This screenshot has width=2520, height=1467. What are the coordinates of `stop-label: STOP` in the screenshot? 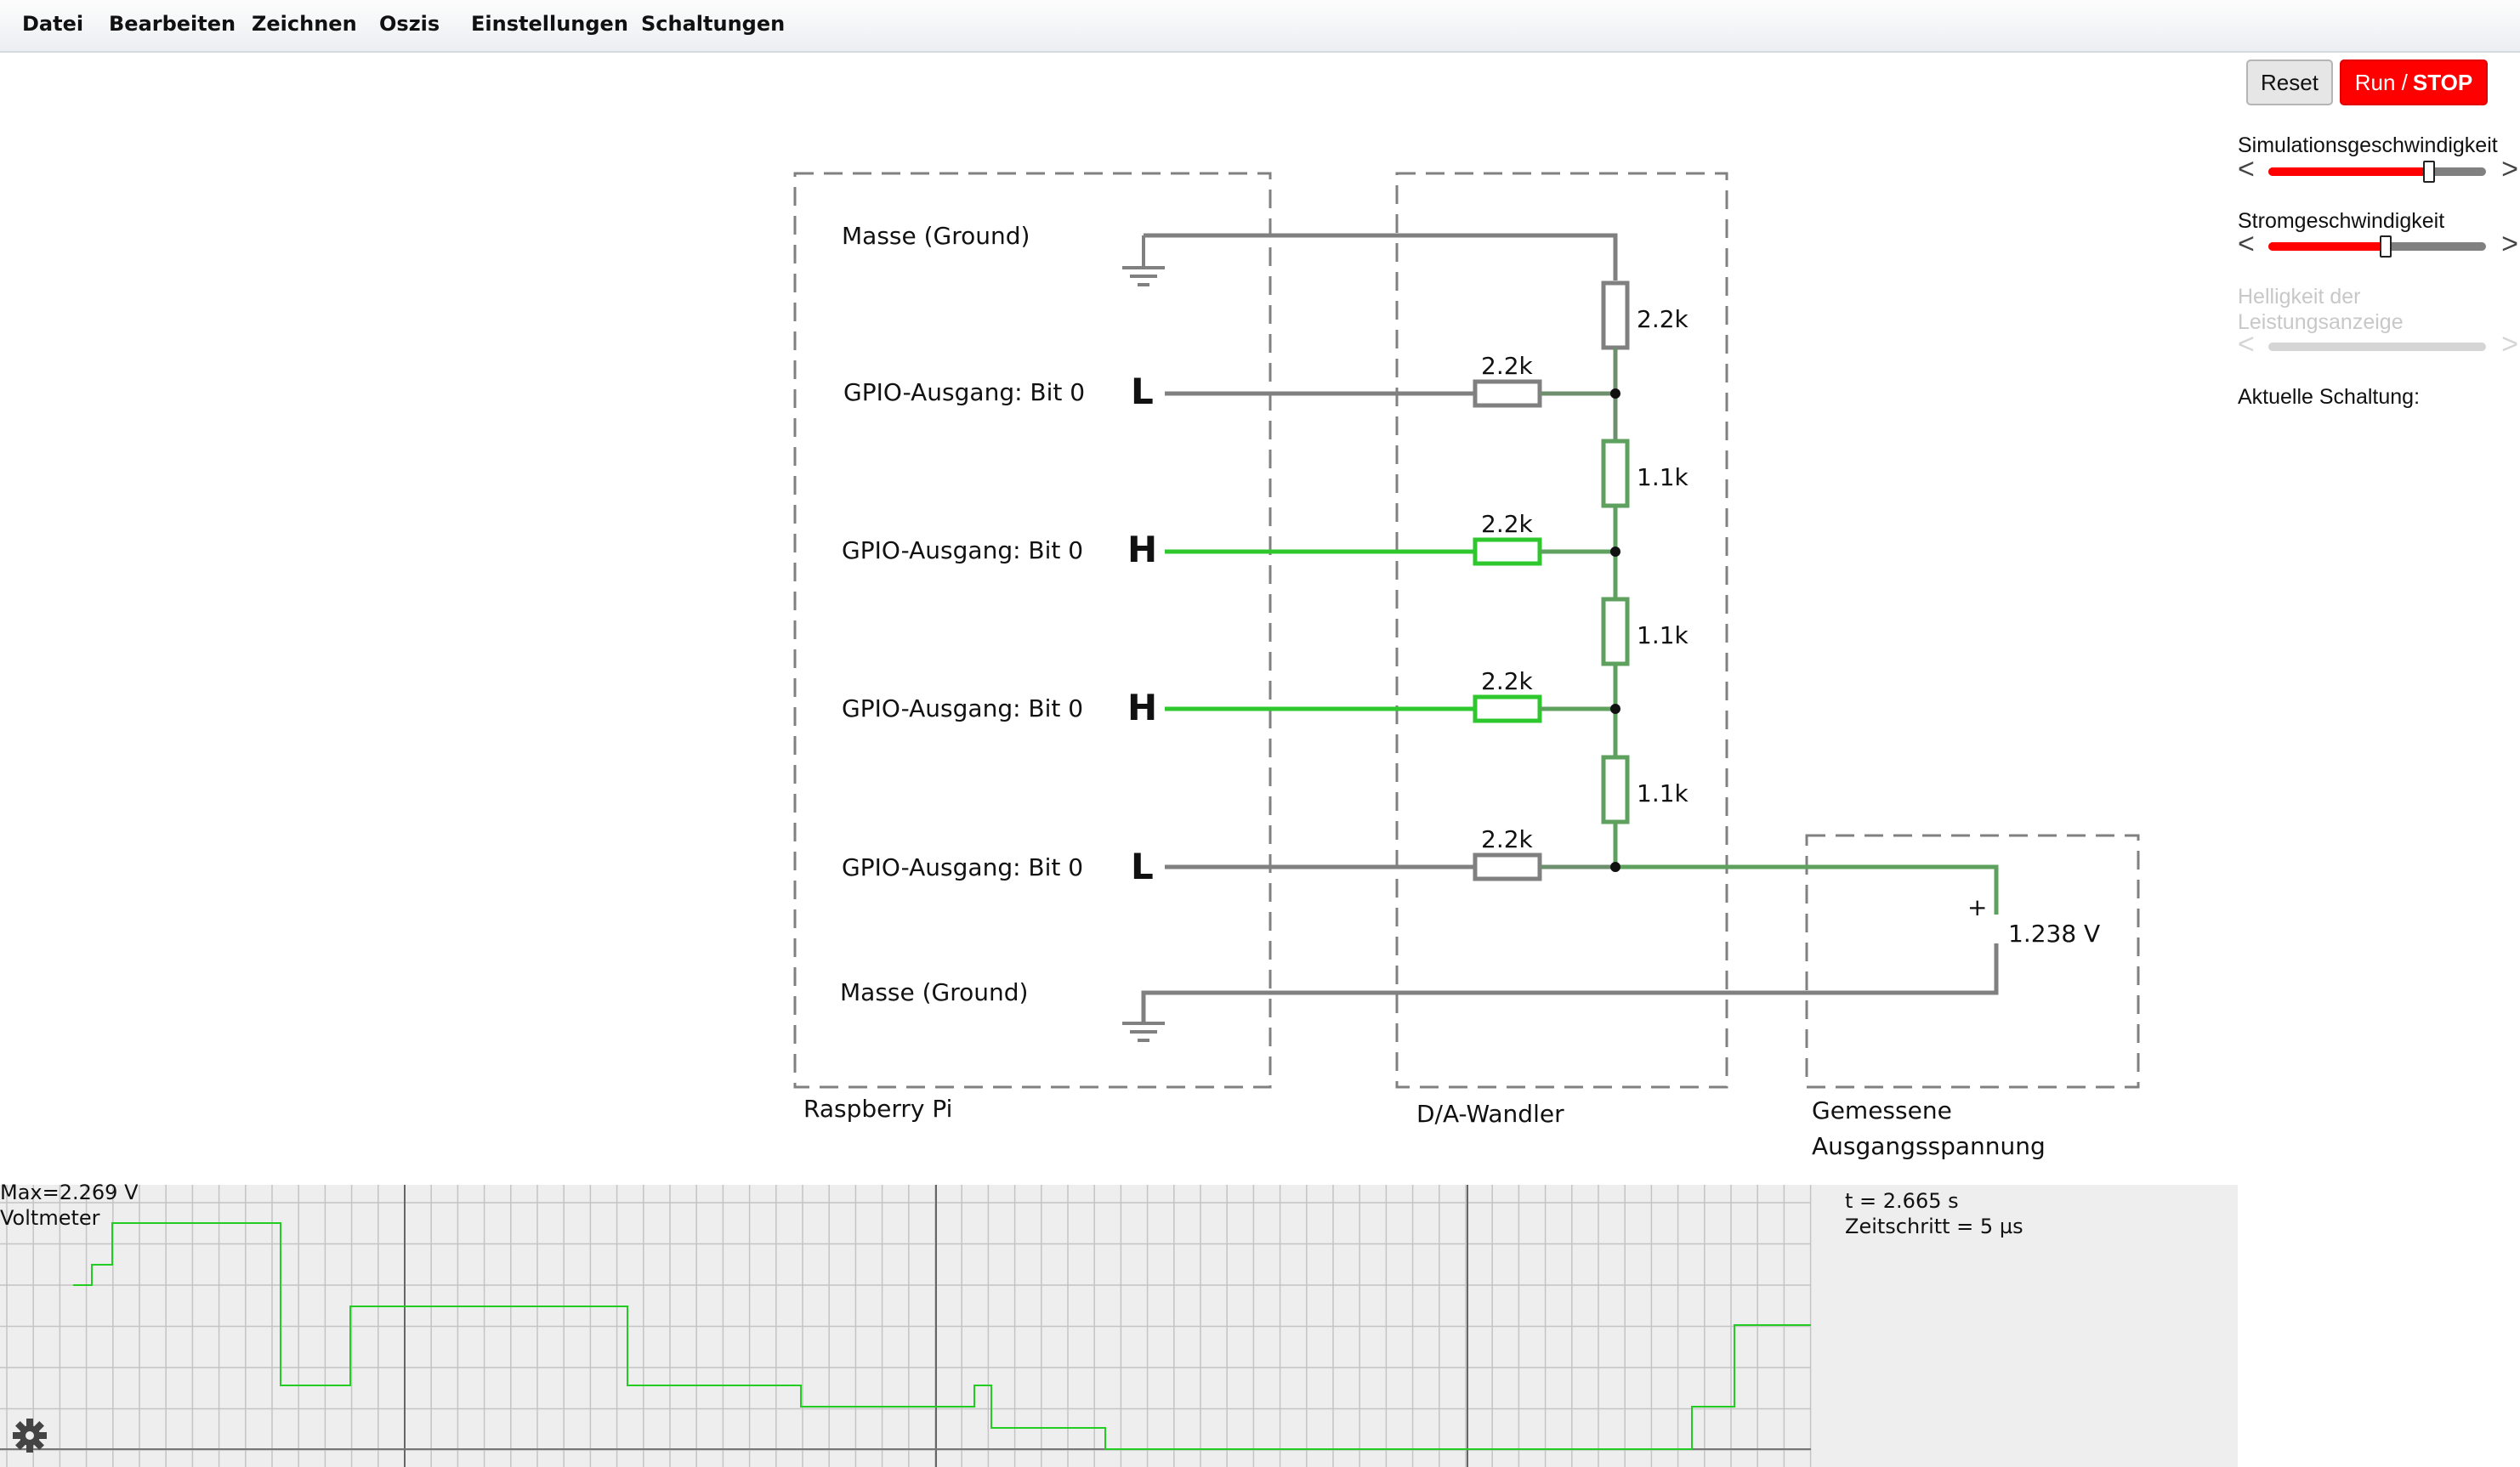 It's located at (2442, 82).